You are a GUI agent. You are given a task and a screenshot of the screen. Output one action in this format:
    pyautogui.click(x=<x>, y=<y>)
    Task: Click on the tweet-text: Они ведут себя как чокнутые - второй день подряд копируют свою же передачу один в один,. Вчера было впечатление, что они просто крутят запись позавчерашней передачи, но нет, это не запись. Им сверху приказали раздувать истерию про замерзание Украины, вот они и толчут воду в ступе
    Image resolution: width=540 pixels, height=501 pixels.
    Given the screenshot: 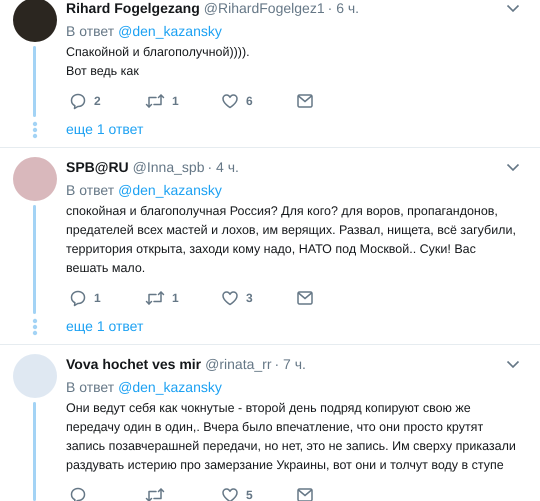 What is the action you would take?
    pyautogui.click(x=291, y=437)
    